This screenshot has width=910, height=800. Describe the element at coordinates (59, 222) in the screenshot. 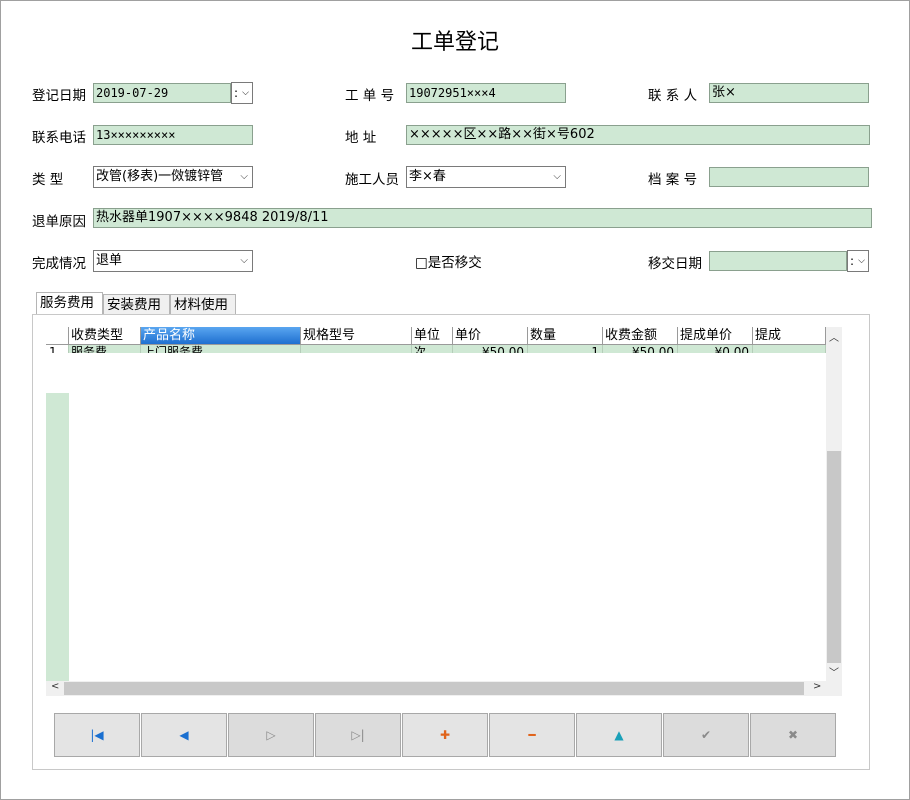

I see `refund-reason-label: 退单原因` at that location.